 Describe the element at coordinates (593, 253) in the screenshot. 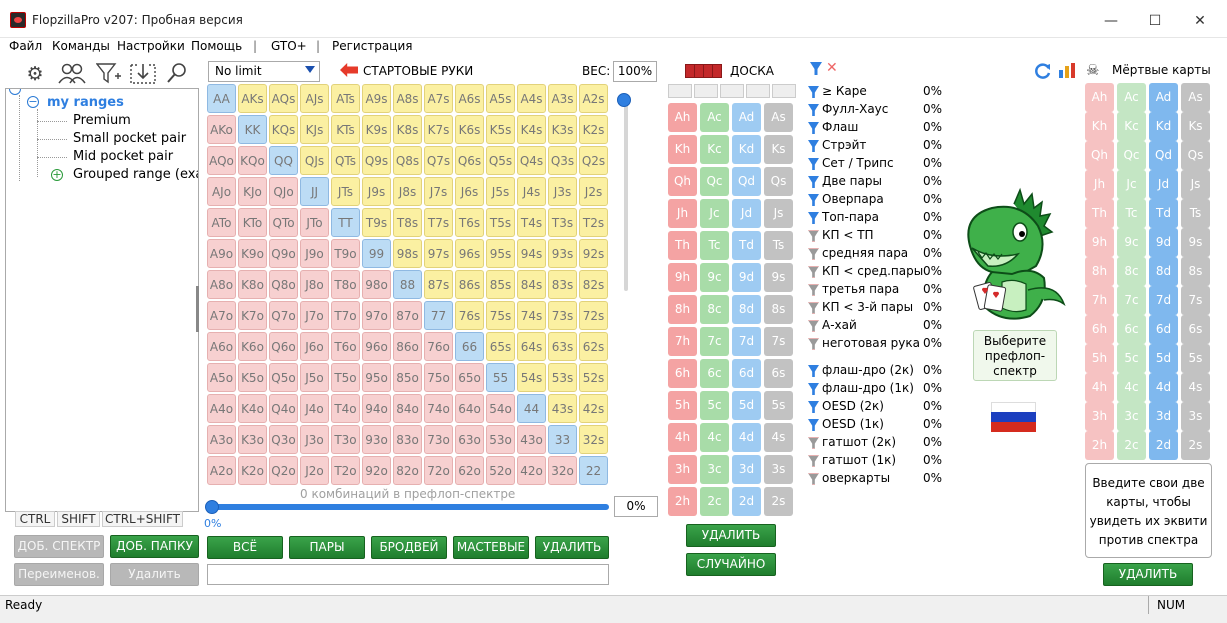

I see `hand-cell-92s: 92s` at that location.